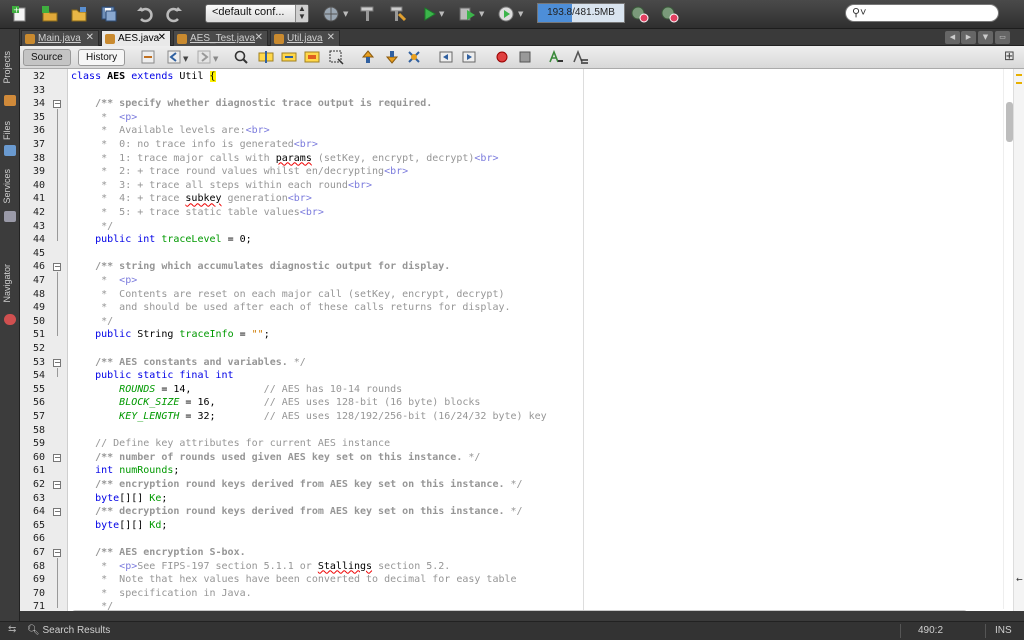 This screenshot has height=640, width=1024. Describe the element at coordinates (38, 552) in the screenshot. I see `line-number: 67` at that location.